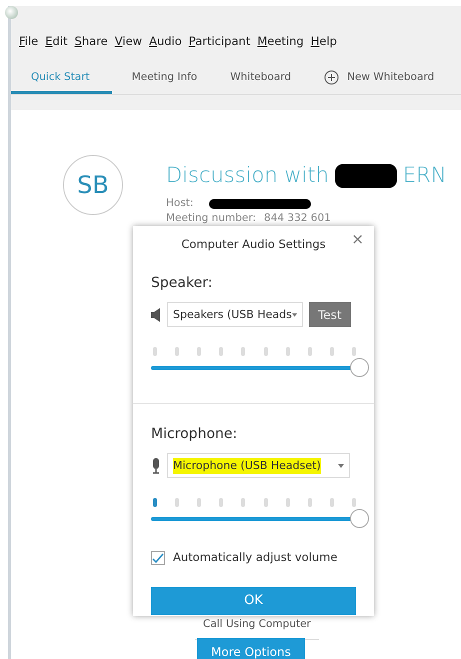 This screenshot has width=461, height=659. I want to click on meeting-number-label: Meeting number:, so click(211, 218).